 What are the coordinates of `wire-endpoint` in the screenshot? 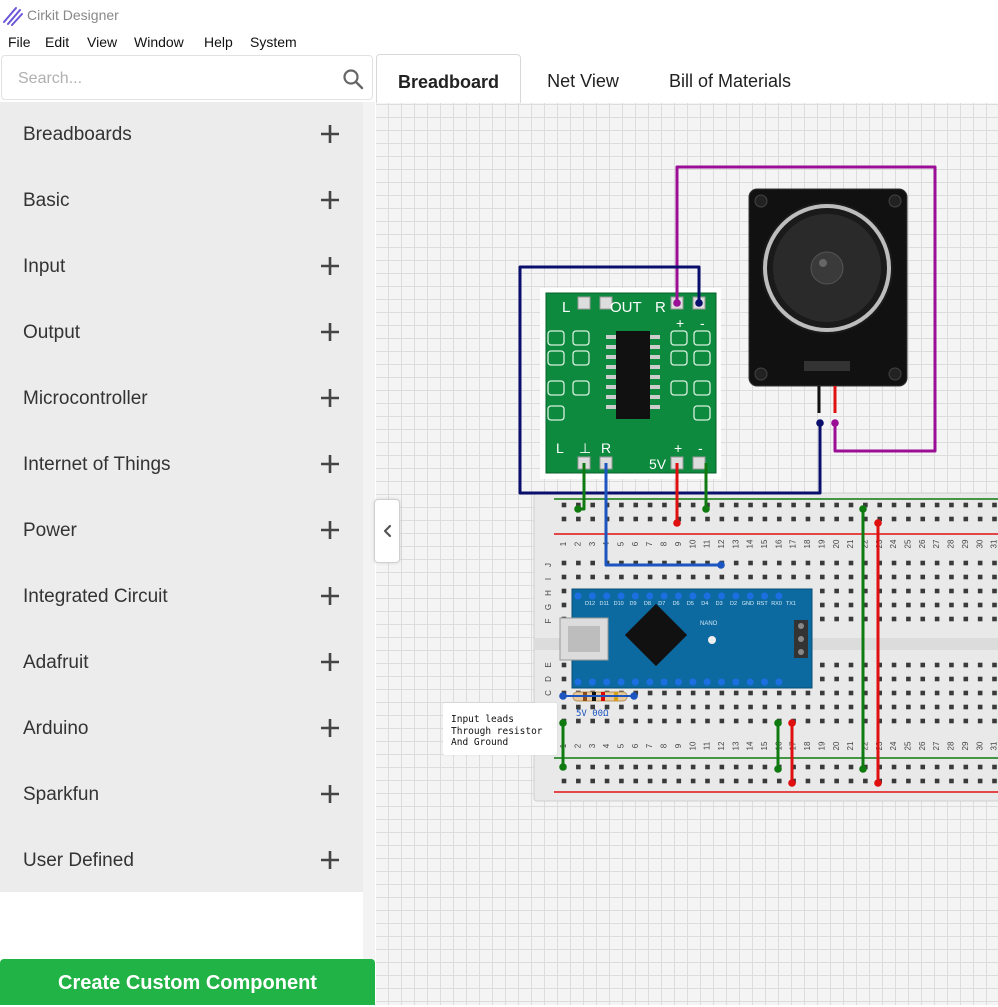 It's located at (778, 723).